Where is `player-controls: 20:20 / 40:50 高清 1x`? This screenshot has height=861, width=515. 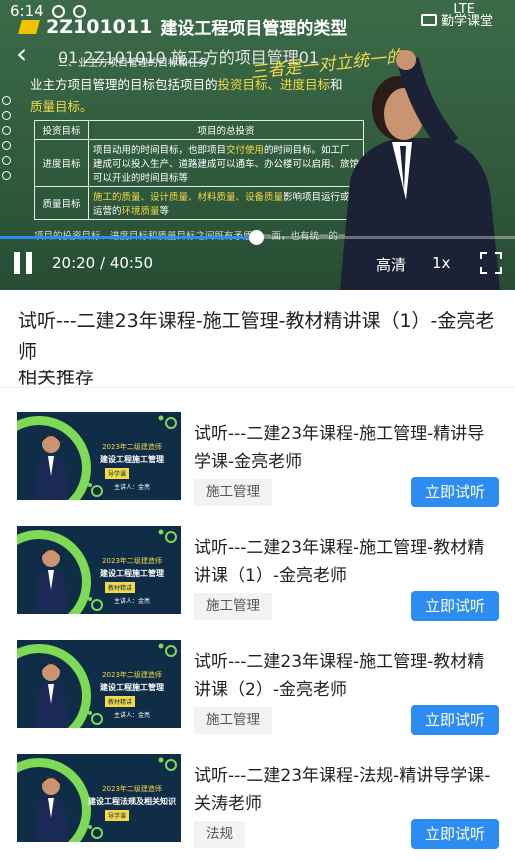 player-controls: 20:20 / 40:50 高清 1x is located at coordinates (257, 264).